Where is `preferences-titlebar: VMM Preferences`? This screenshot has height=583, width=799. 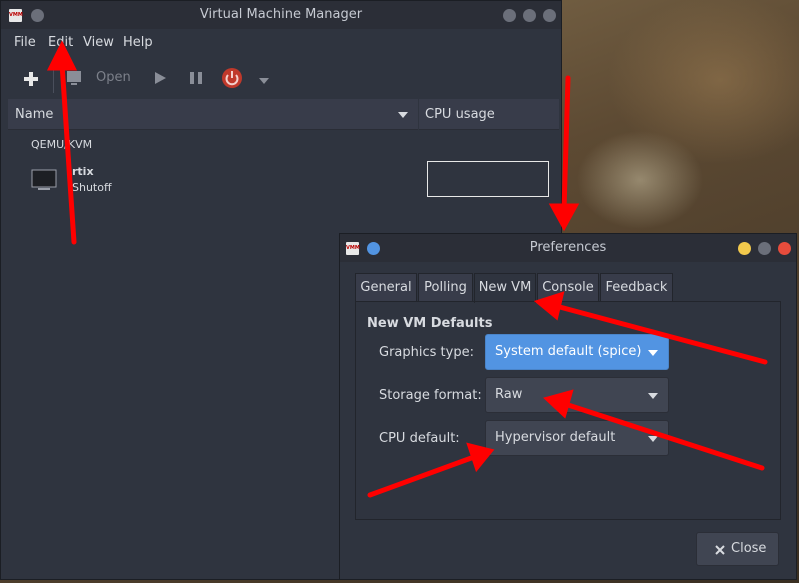 preferences-titlebar: VMM Preferences is located at coordinates (568, 248).